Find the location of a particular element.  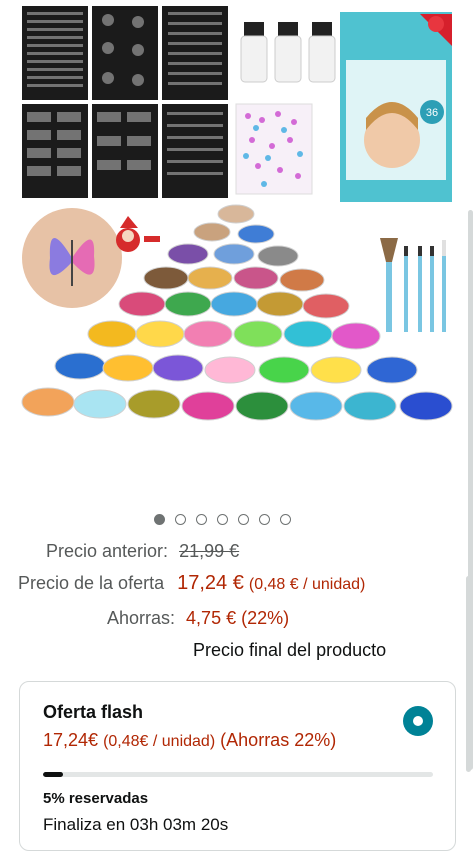

product-box: 36 is located at coordinates (396, 107).